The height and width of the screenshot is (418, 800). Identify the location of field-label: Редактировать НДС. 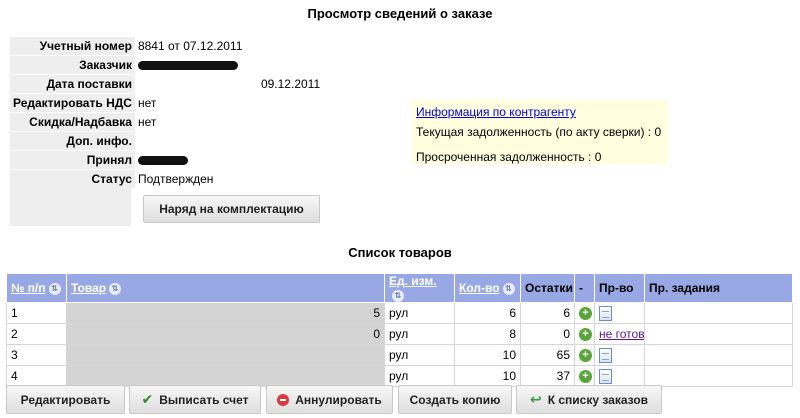
(72, 103).